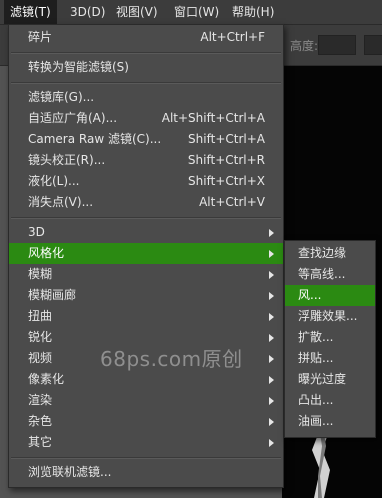  I want to click on menu-item-shortcut: Alt+Shift+Ctrl+A, so click(213, 118).